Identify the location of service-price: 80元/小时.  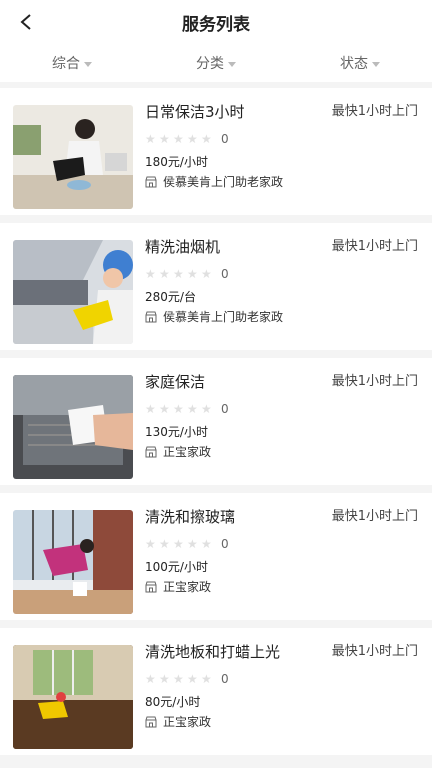
(173, 702).